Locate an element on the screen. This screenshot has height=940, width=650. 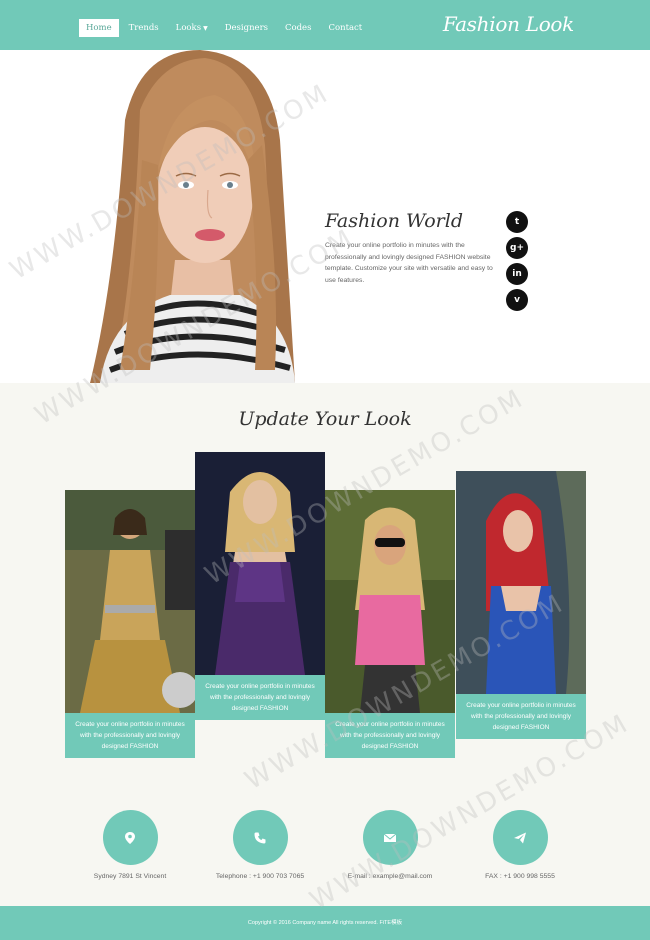
contact-email: E-mail : example@mail.com is located at coordinates (390, 845).